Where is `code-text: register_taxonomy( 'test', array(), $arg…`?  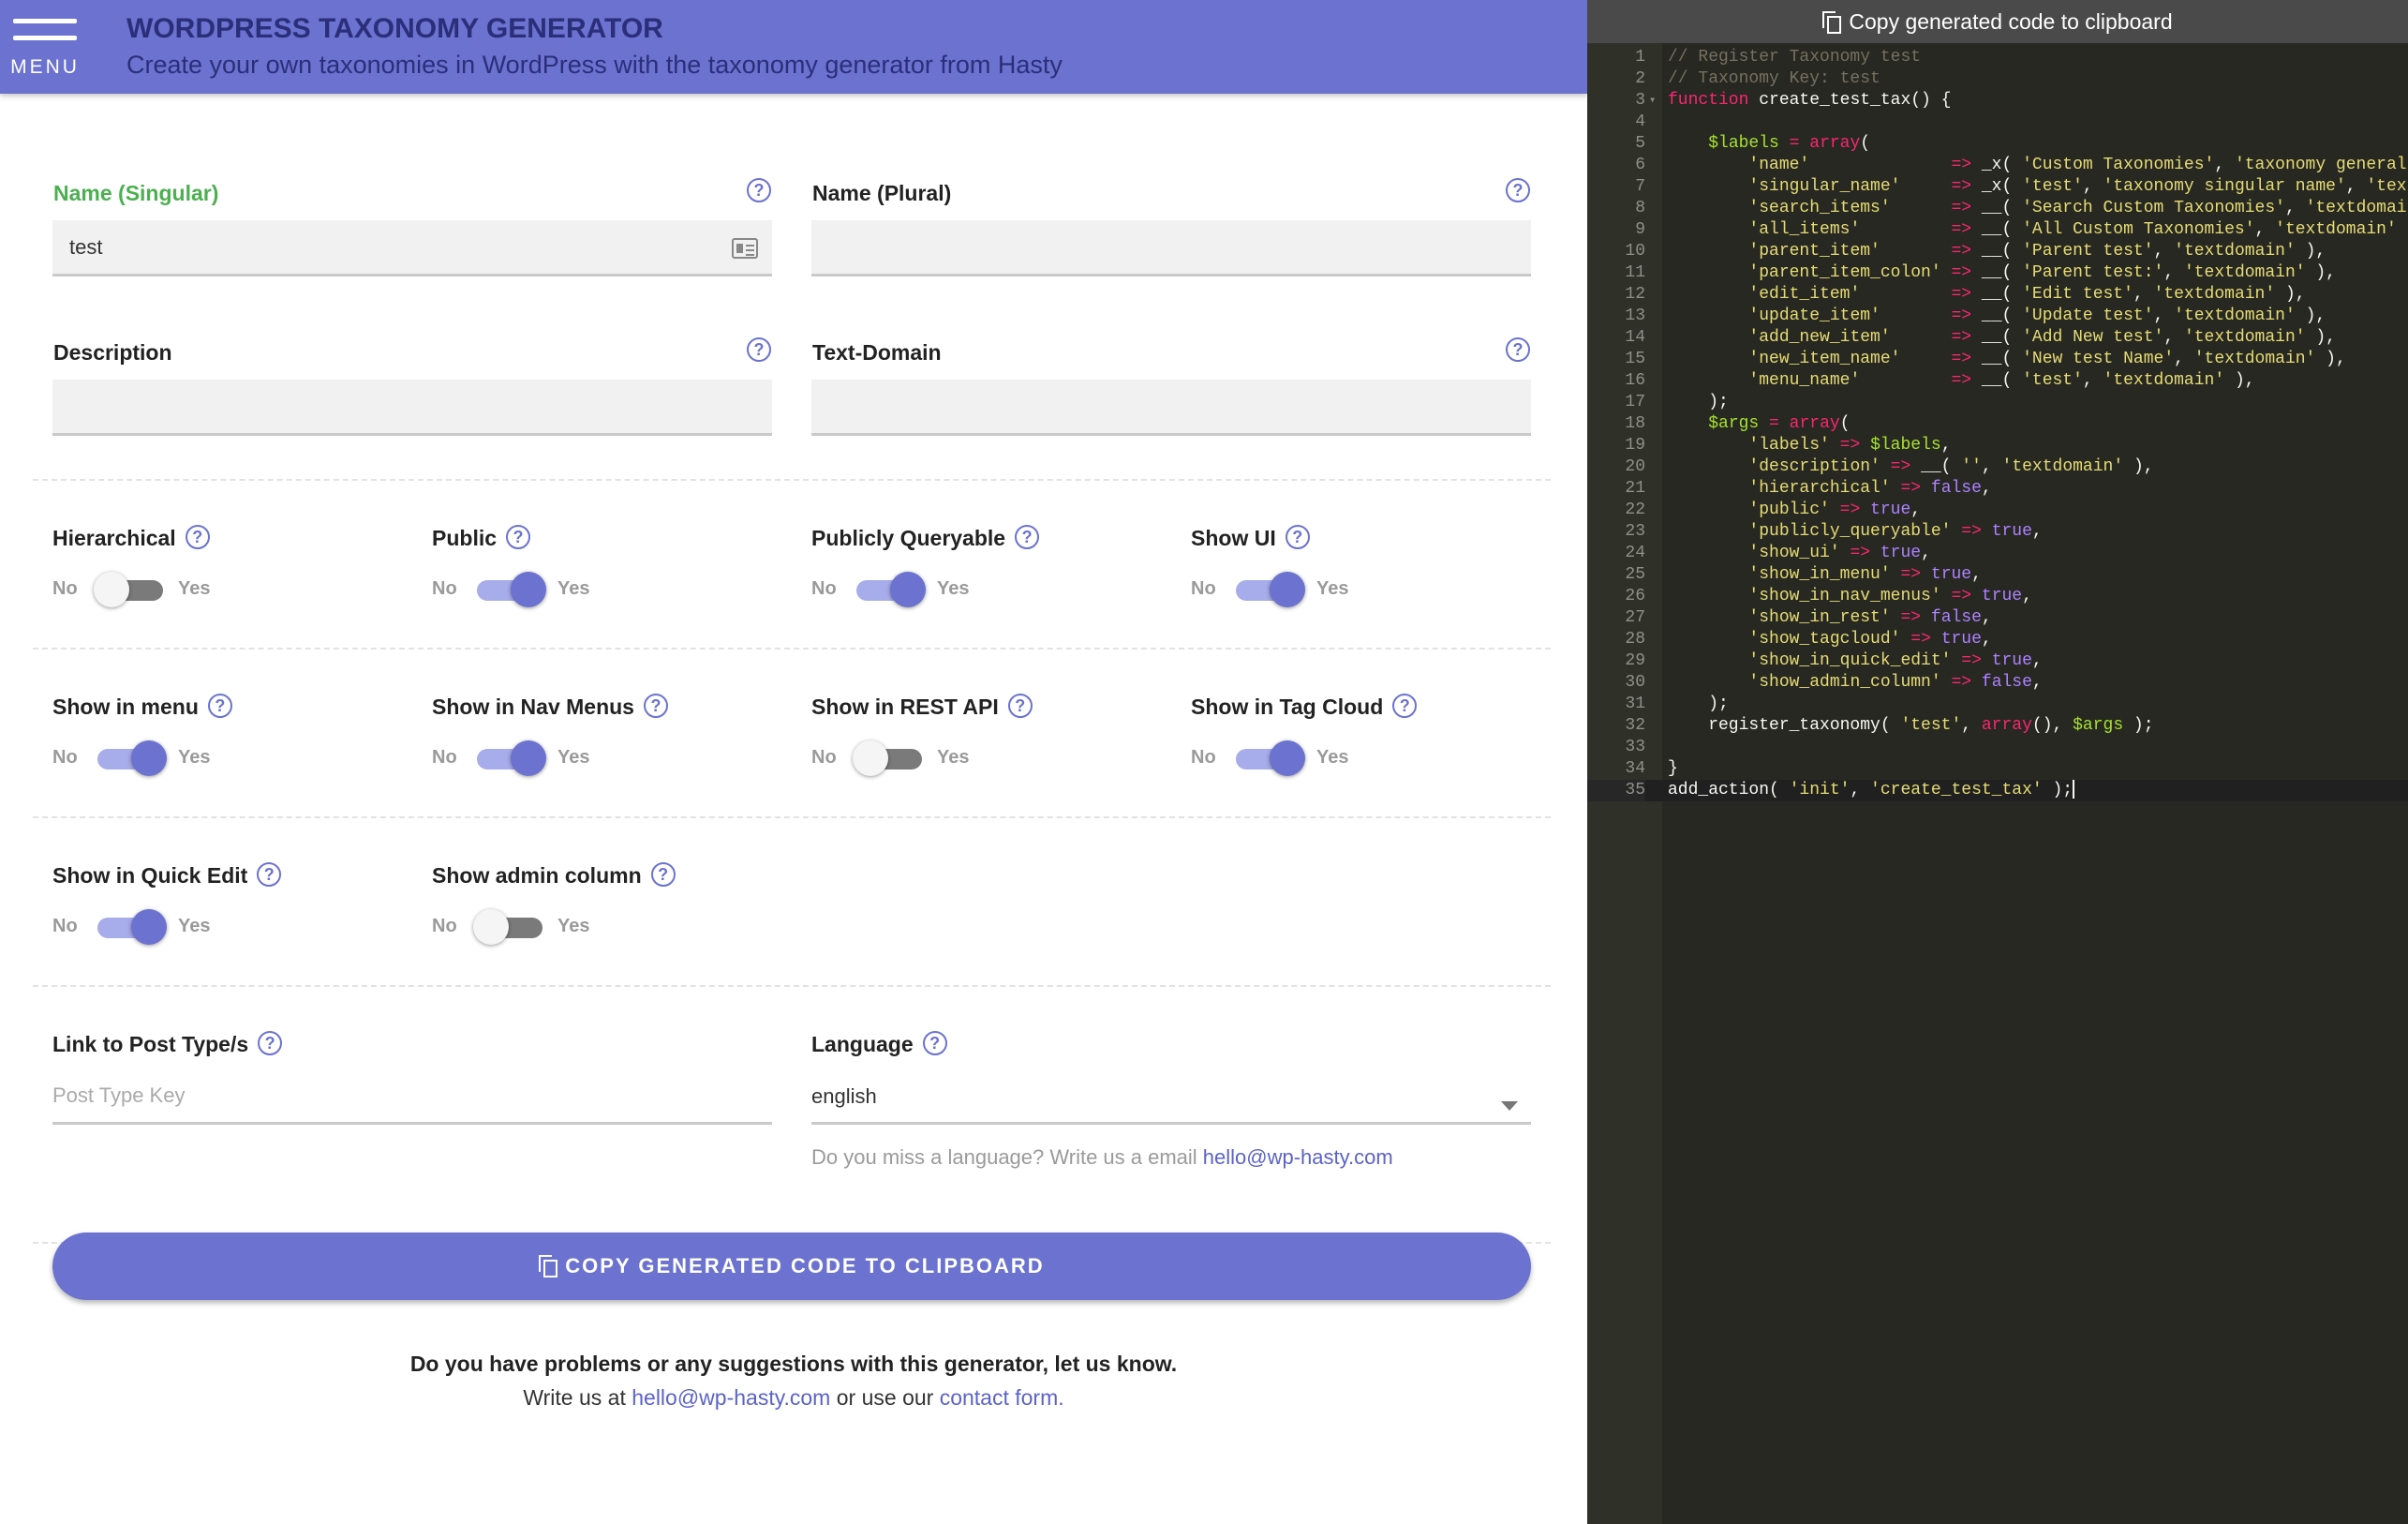 code-text: register_taxonomy( 'test', array(), $arg… is located at coordinates (1911, 725).